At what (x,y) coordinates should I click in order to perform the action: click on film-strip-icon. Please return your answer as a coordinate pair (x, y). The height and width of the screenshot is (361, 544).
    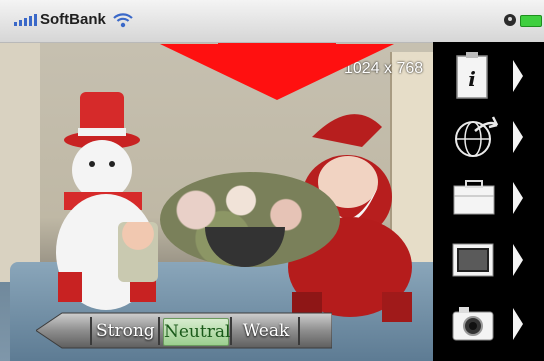
    Looking at the image, I should click on (487, 260).